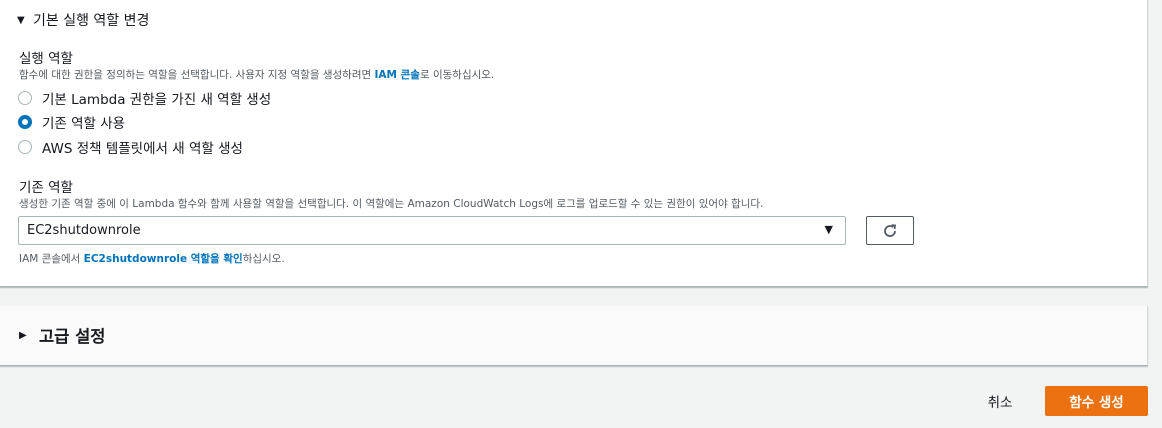 The width and height of the screenshot is (1162, 428). Describe the element at coordinates (574, 336) in the screenshot. I see `advanced-settings-panel: ▶ 고급 설정` at that location.